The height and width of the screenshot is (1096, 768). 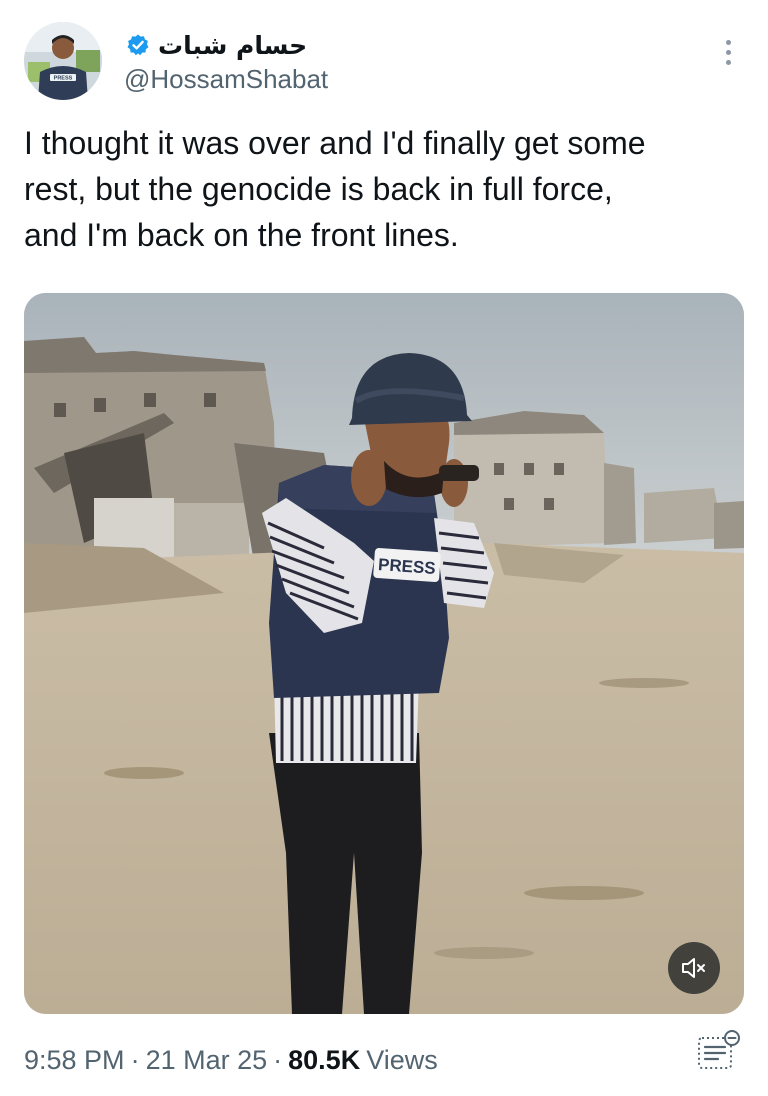 What do you see at coordinates (232, 45) in the screenshot?
I see `author-display-name: حسام شبات` at bounding box center [232, 45].